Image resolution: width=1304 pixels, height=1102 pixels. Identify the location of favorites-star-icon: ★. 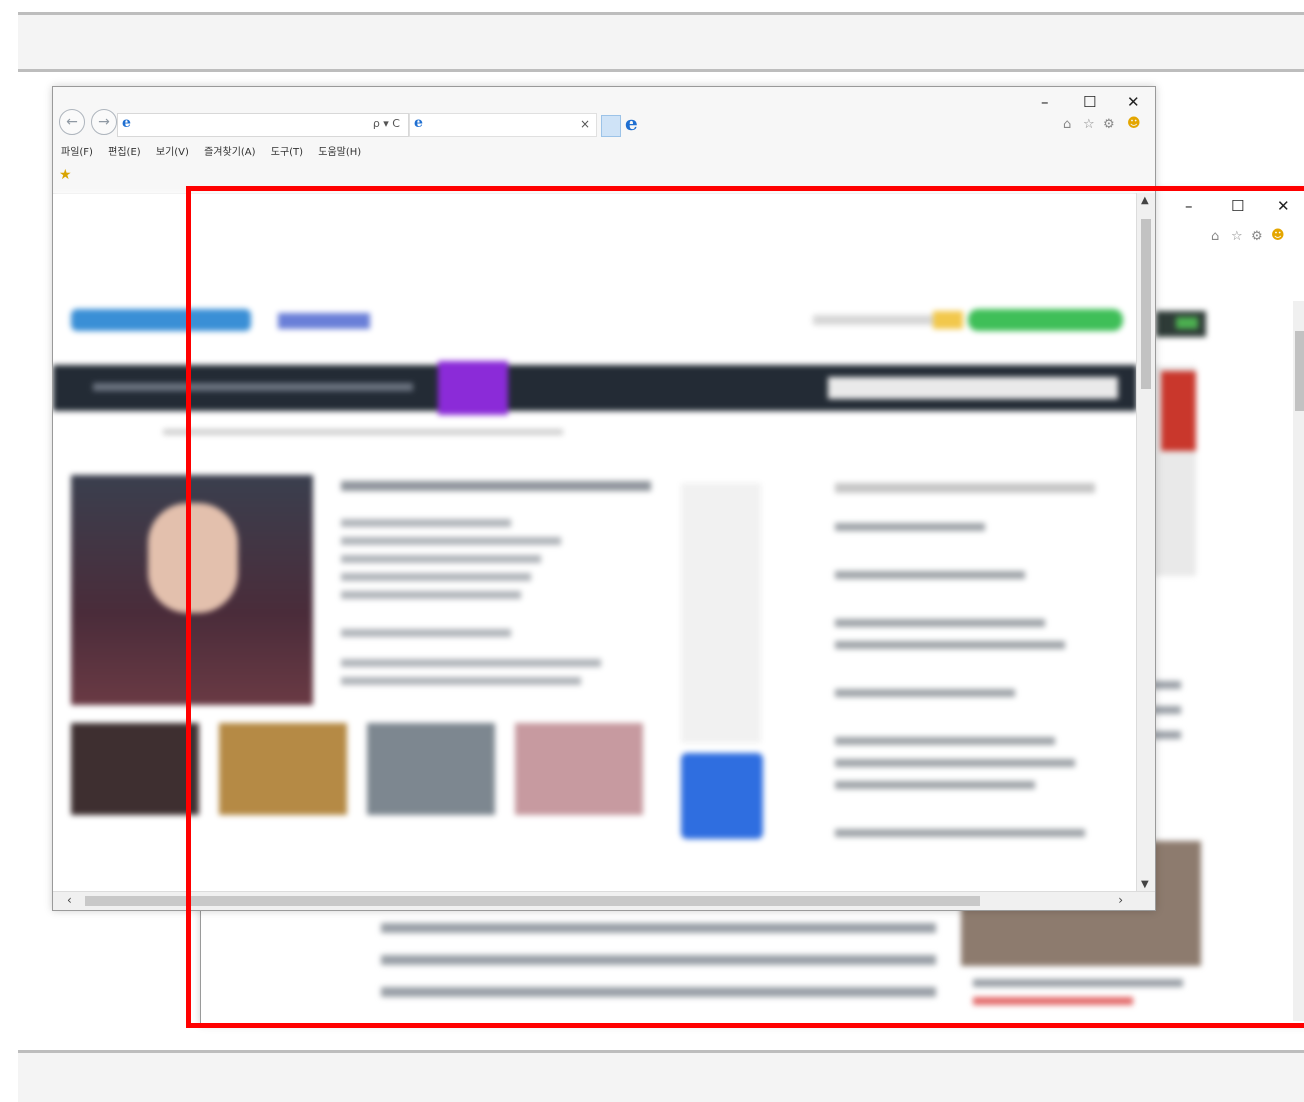
(65, 175).